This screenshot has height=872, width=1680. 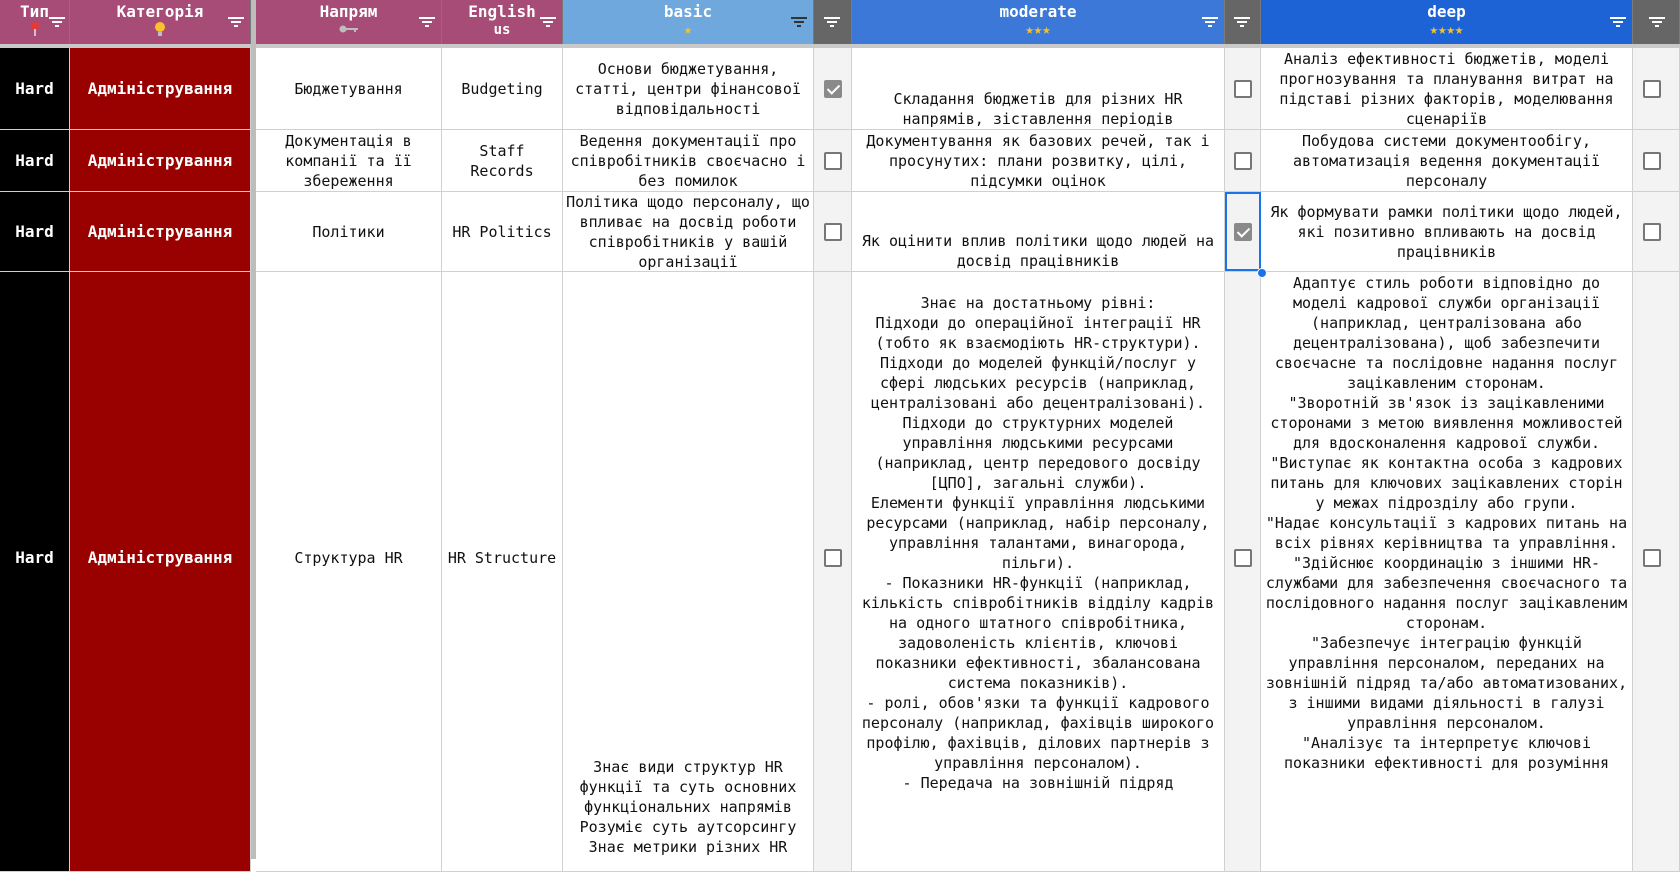 I want to click on header-direction-label: Напрям, so click(x=348, y=11).